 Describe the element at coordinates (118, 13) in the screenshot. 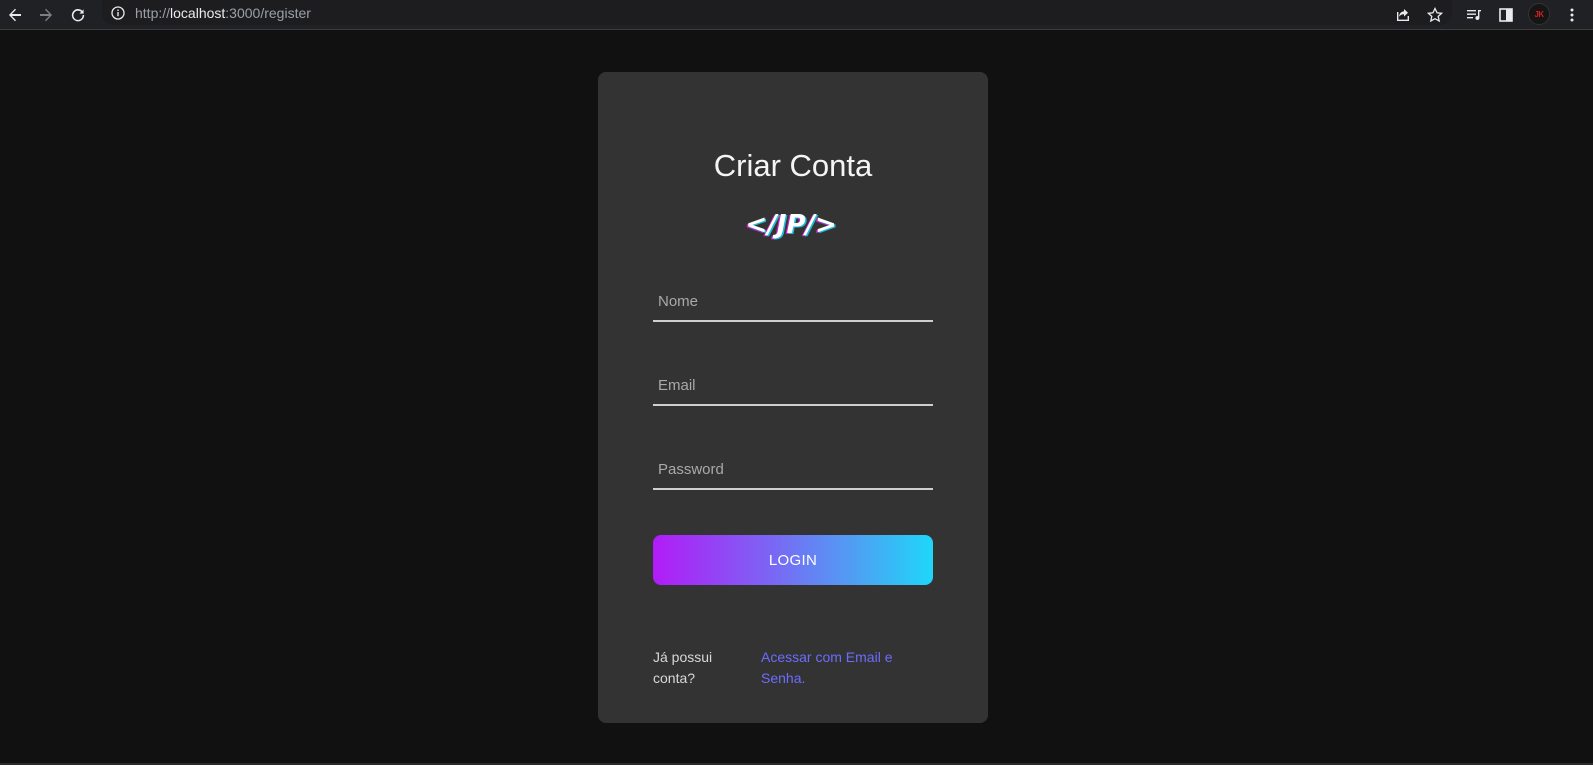

I see `info-icon` at that location.